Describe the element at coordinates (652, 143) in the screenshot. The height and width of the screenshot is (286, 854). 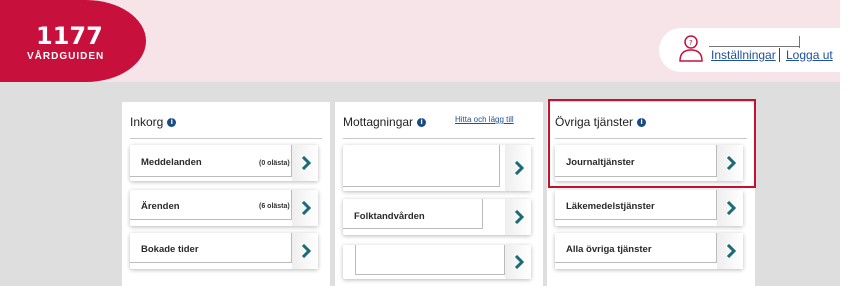
I see `highlight-box` at that location.